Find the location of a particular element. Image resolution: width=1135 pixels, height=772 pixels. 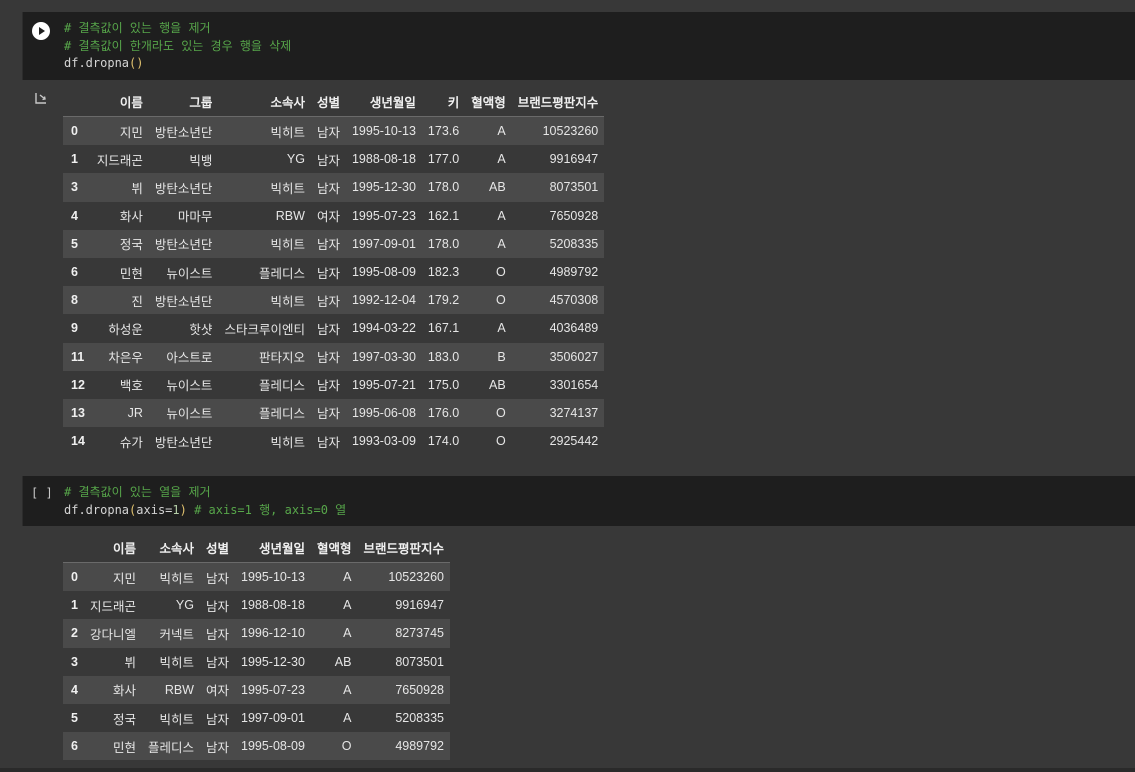

table-cell: 167.1 is located at coordinates (443, 328).